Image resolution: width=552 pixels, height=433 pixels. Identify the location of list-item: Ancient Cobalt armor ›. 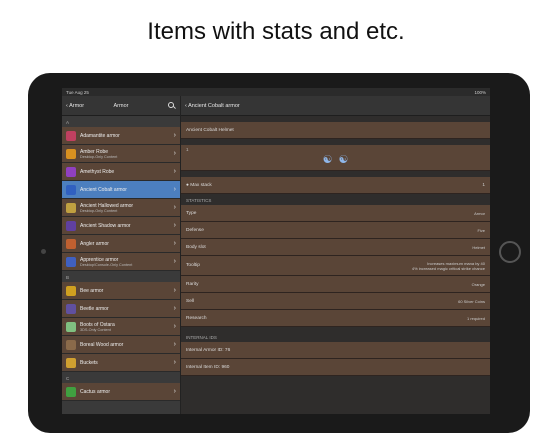
(121, 190).